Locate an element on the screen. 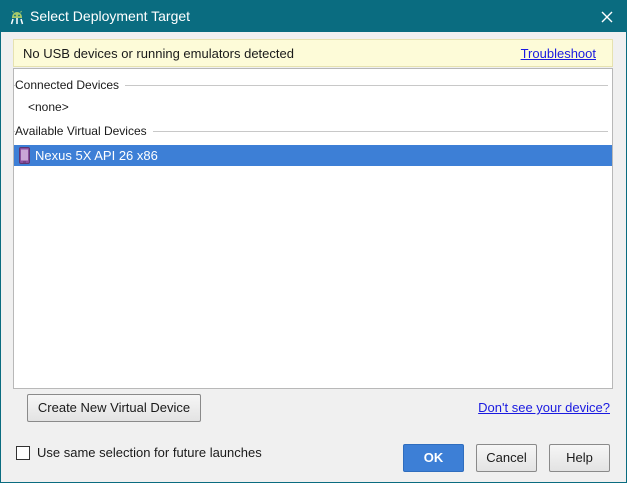 This screenshot has height=483, width=627. title-bar: Select Deployment Target is located at coordinates (313, 16).